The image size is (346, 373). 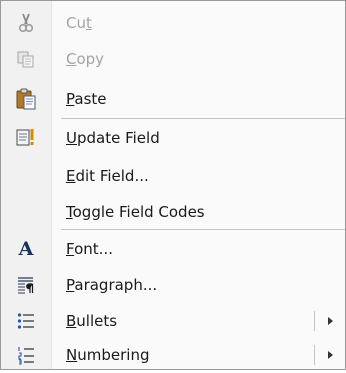 I want to click on menu-item-paste: Paste, so click(x=173, y=99).